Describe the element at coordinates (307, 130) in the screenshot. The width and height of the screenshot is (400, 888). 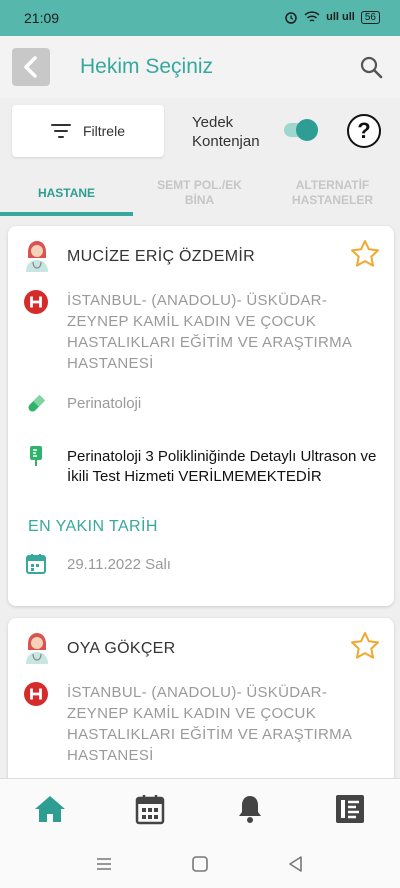
I see `toggle-knob` at that location.